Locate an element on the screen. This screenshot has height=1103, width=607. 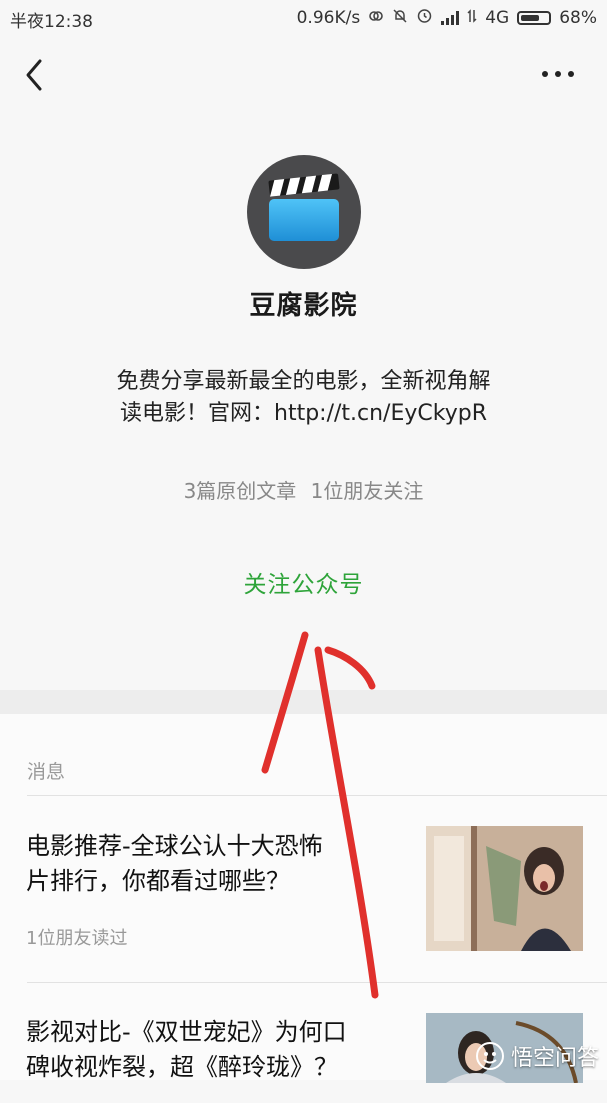
battery-percent: 68% is located at coordinates (578, 17).